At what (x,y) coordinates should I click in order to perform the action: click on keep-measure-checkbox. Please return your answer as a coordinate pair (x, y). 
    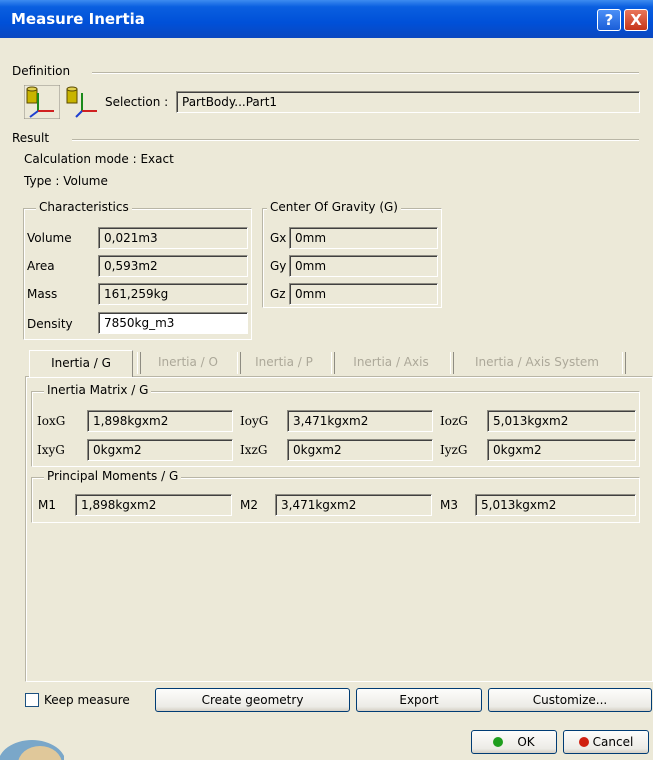
    Looking at the image, I should click on (32, 700).